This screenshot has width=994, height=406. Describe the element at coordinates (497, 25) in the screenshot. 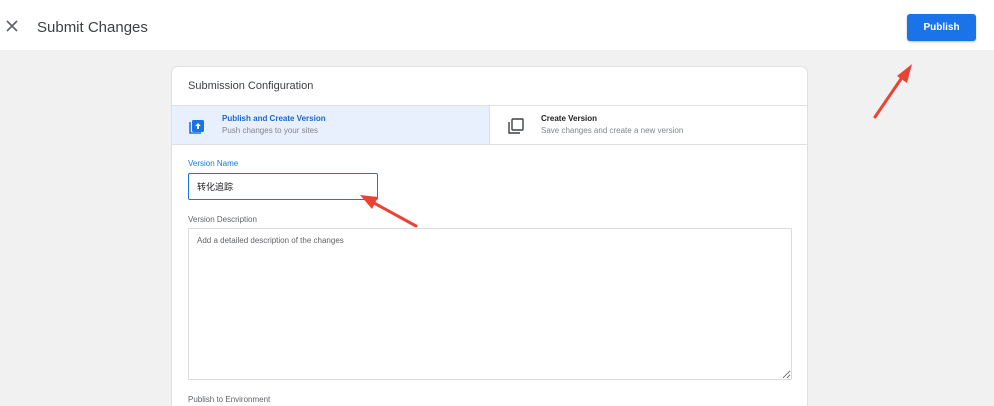

I see `top-bar: Submit Changes Publish` at that location.